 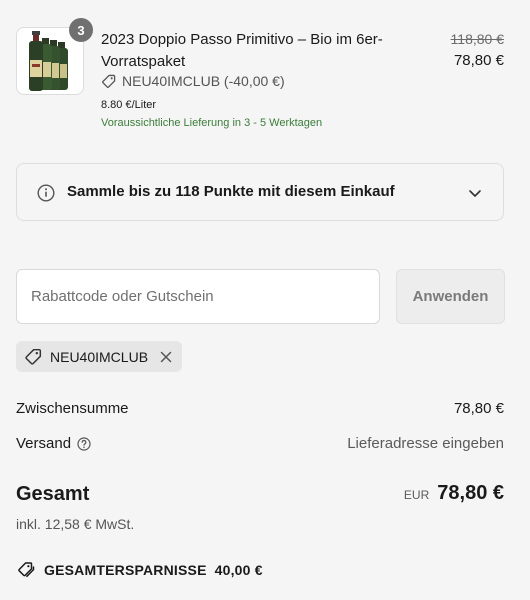 I want to click on shipping-value: Lieferadresse eingeben, so click(x=425, y=443).